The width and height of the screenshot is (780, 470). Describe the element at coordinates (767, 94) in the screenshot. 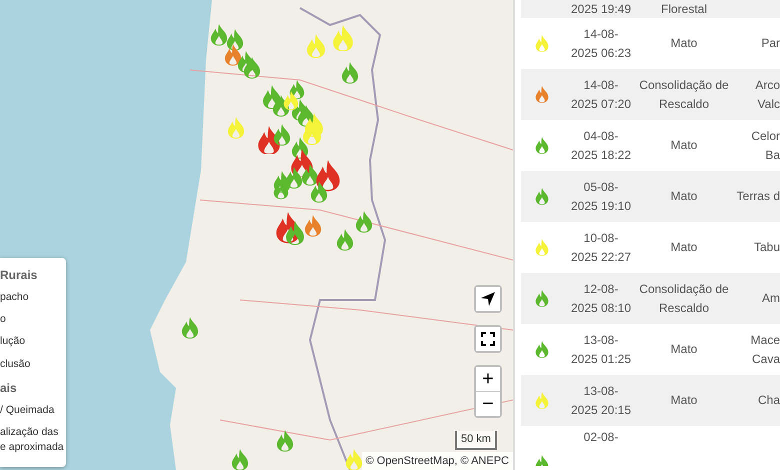

I see `location-cell: Arco Valc` at that location.